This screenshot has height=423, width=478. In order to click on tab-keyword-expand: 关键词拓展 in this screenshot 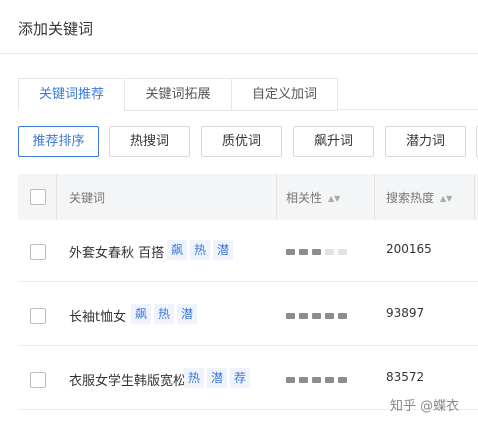, I will do `click(178, 94)`.